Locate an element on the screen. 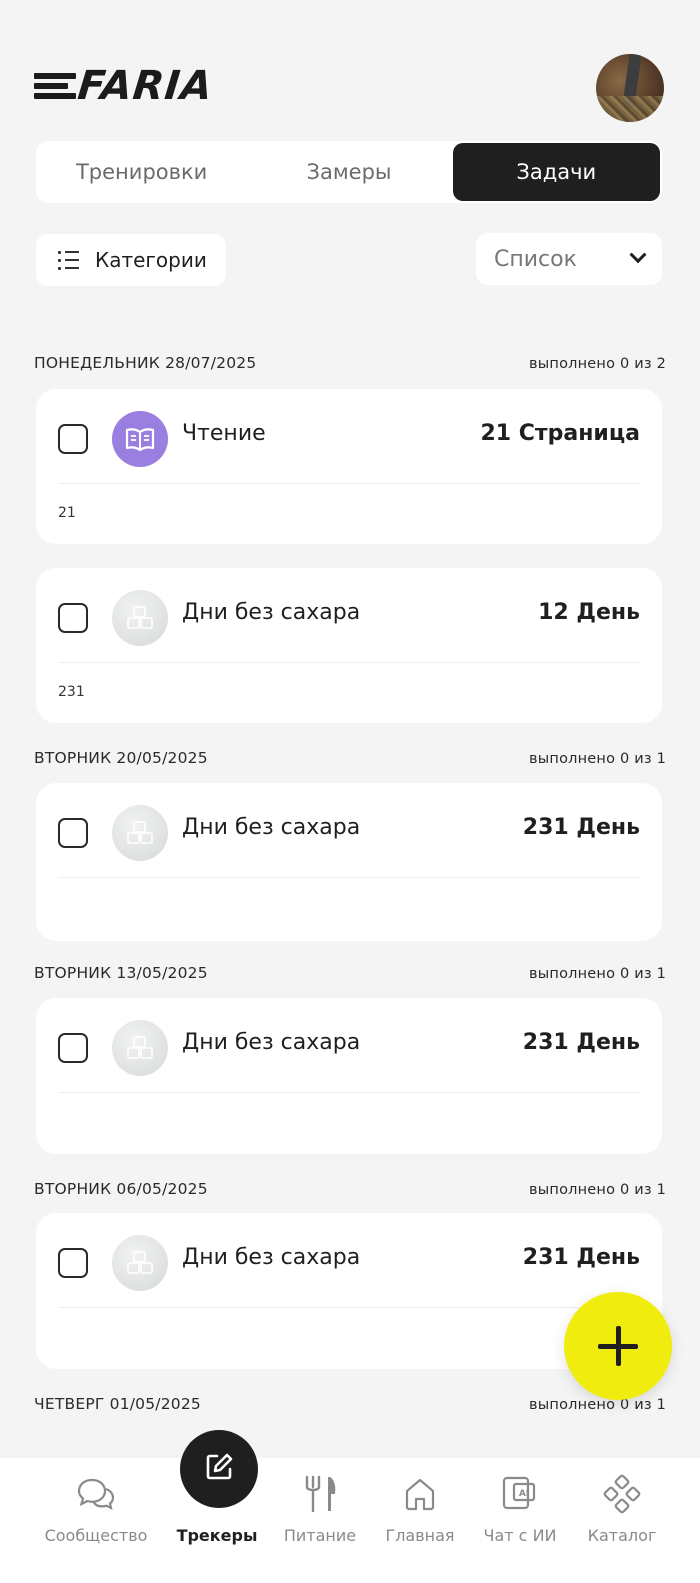 The width and height of the screenshot is (700, 1583). nav-label: Главная is located at coordinates (420, 1535).